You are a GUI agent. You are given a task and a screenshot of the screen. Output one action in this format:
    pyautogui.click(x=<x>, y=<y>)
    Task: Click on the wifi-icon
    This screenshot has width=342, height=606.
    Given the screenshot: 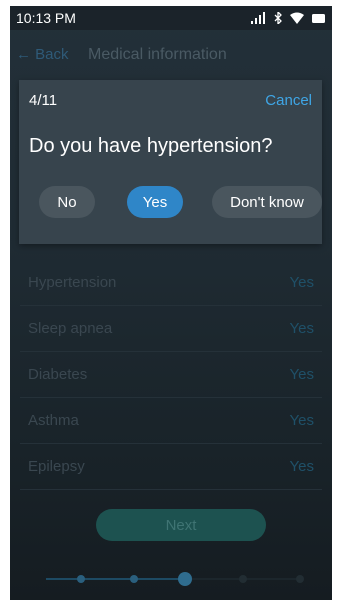 What is the action you would take?
    pyautogui.click(x=297, y=18)
    